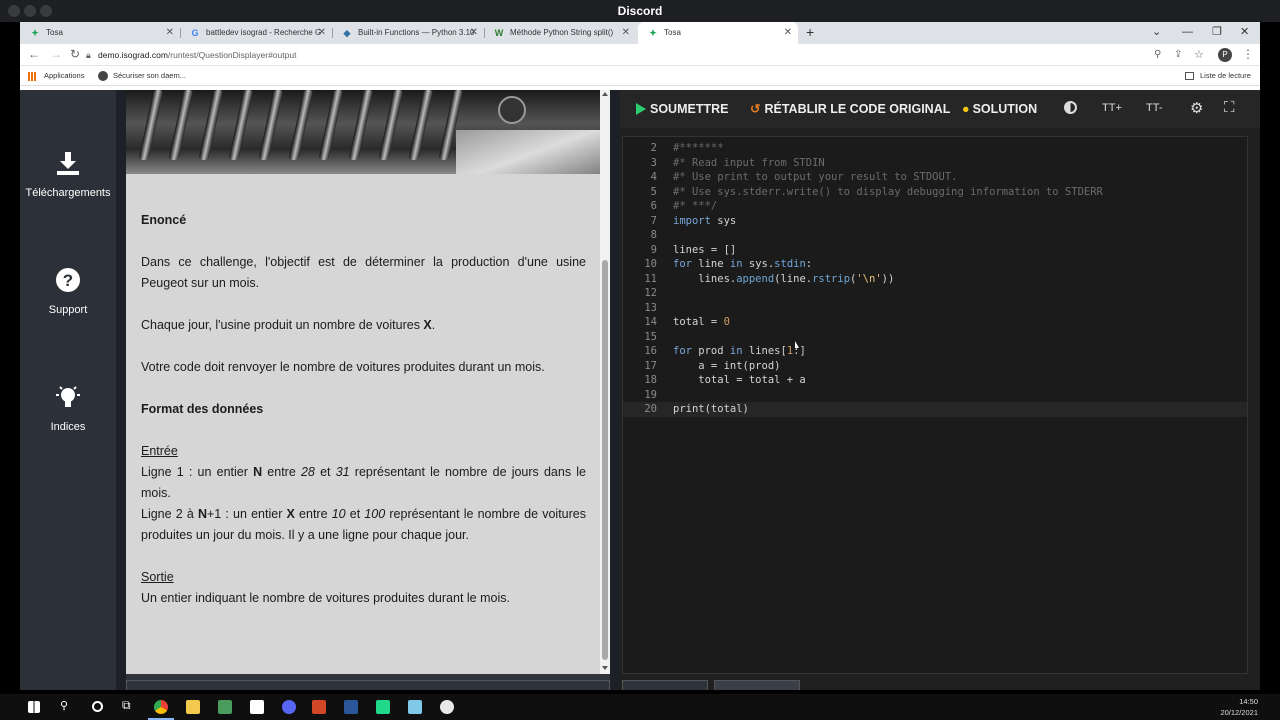  What do you see at coordinates (999, 109) in the screenshot?
I see `solution-button: ● SOLUTION` at bounding box center [999, 109].